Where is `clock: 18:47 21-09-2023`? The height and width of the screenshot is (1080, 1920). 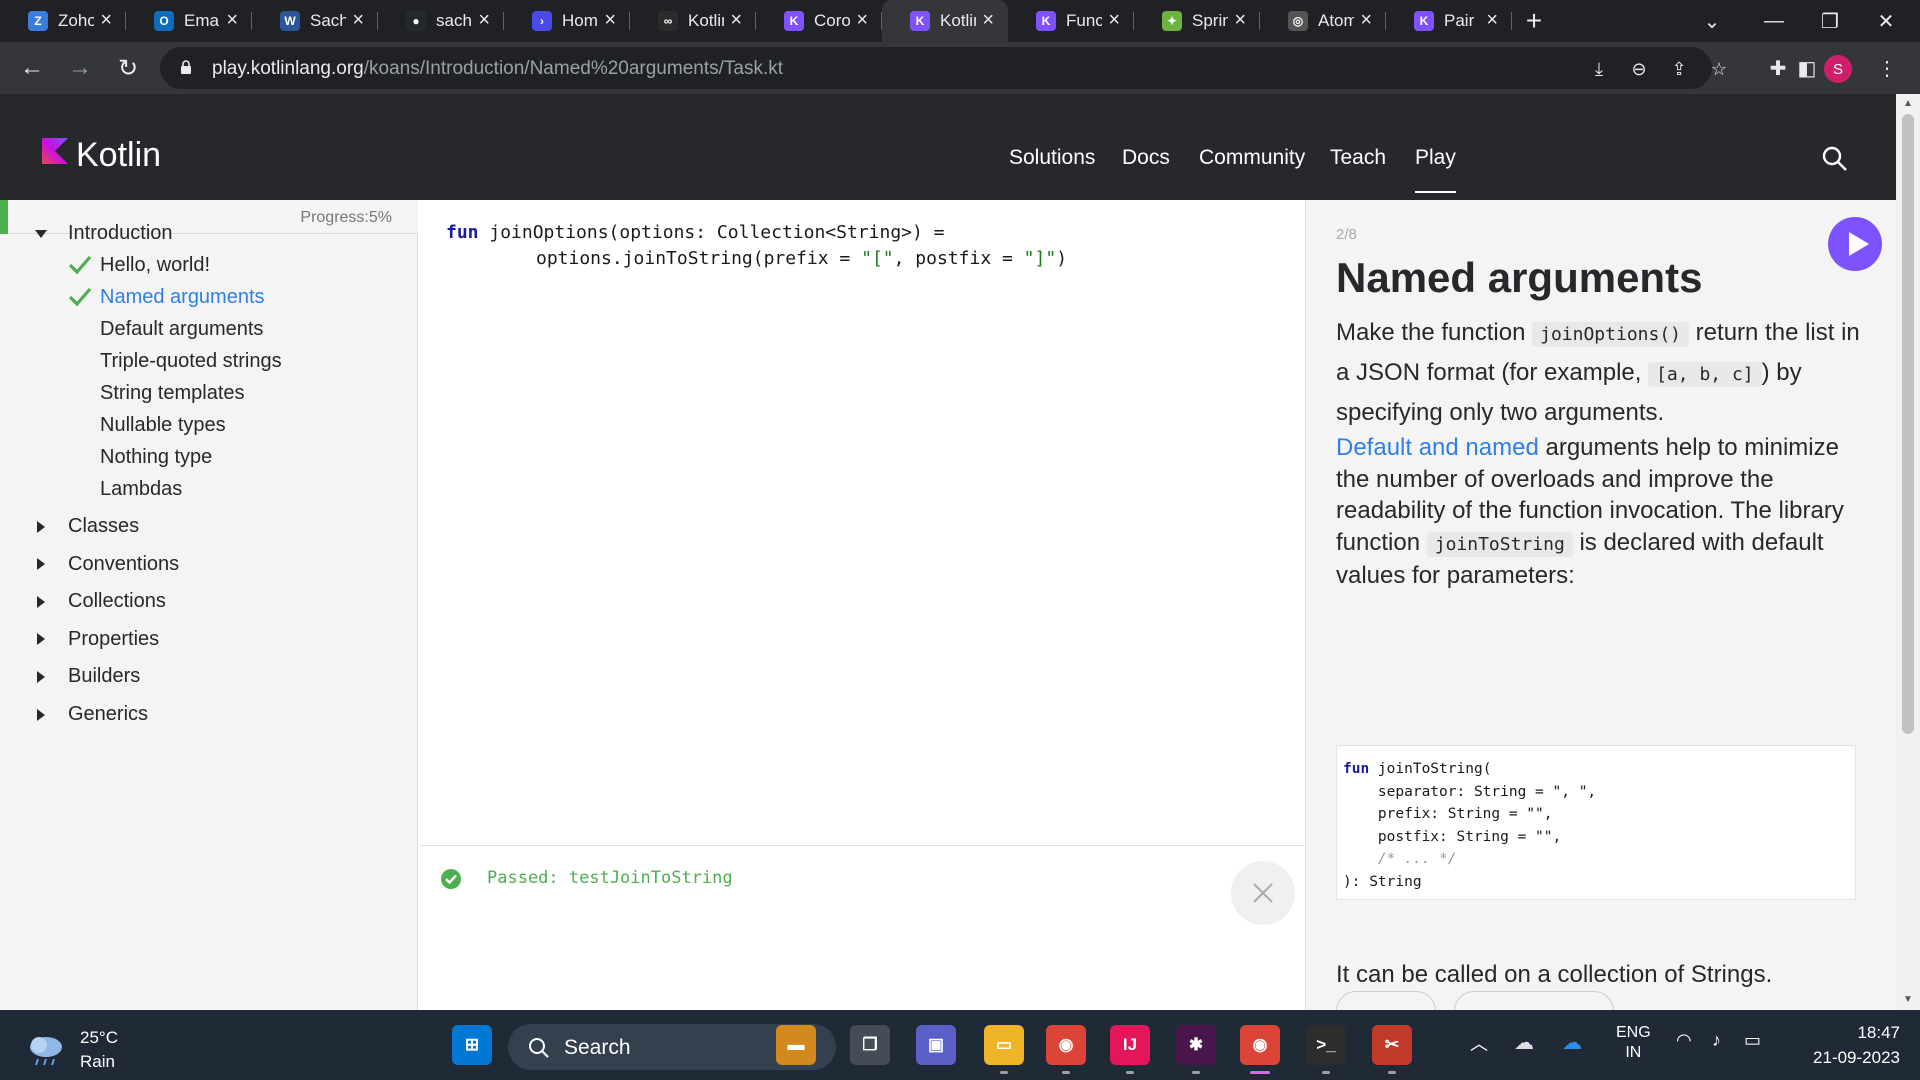 clock: 18:47 21-09-2023 is located at coordinates (1846, 1045).